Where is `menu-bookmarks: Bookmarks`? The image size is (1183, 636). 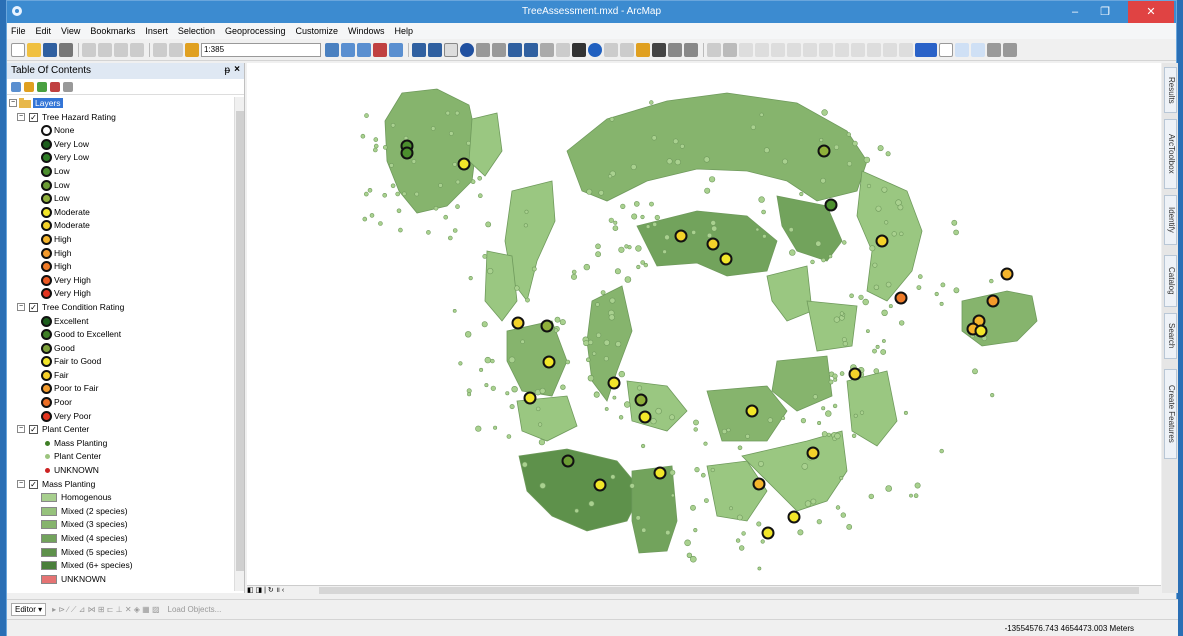
menu-bookmarks: Bookmarks is located at coordinates (112, 31).